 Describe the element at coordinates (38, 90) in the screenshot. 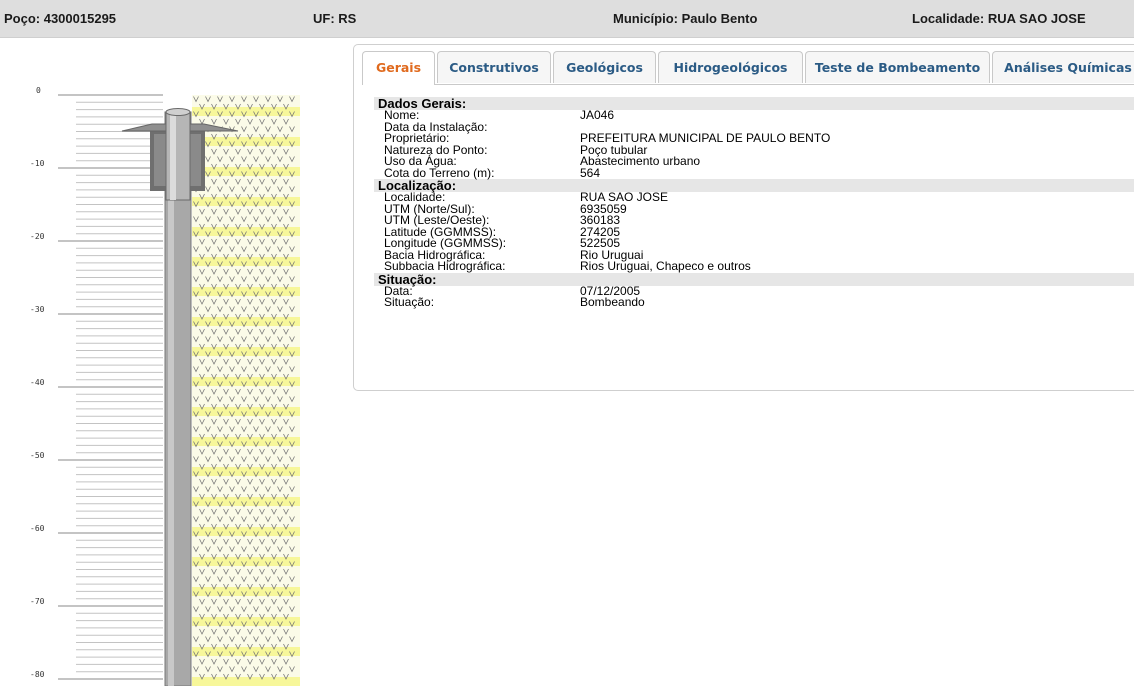

I see `depth-label: 0` at that location.